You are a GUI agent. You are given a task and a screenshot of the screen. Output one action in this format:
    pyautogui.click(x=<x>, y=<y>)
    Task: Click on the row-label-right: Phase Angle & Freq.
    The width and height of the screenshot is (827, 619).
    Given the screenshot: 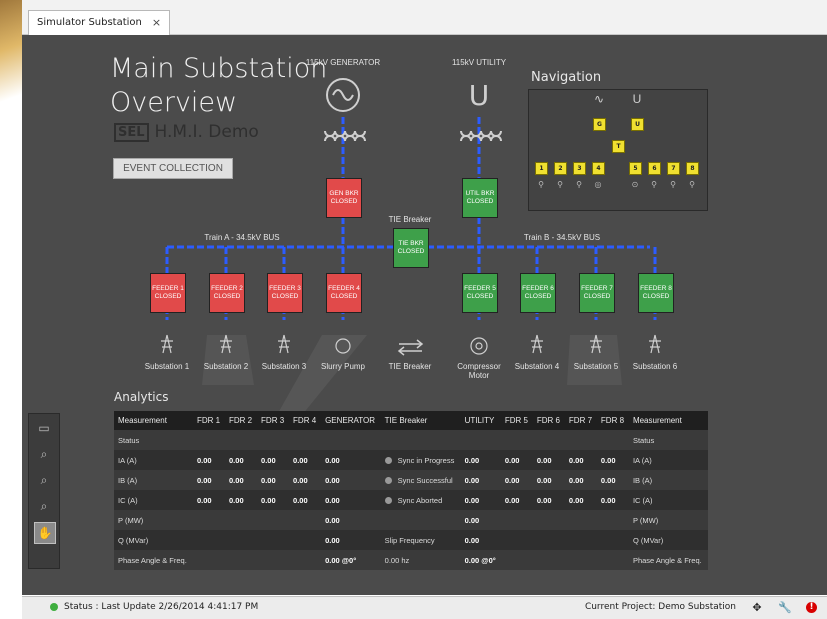 What is the action you would take?
    pyautogui.click(x=668, y=560)
    